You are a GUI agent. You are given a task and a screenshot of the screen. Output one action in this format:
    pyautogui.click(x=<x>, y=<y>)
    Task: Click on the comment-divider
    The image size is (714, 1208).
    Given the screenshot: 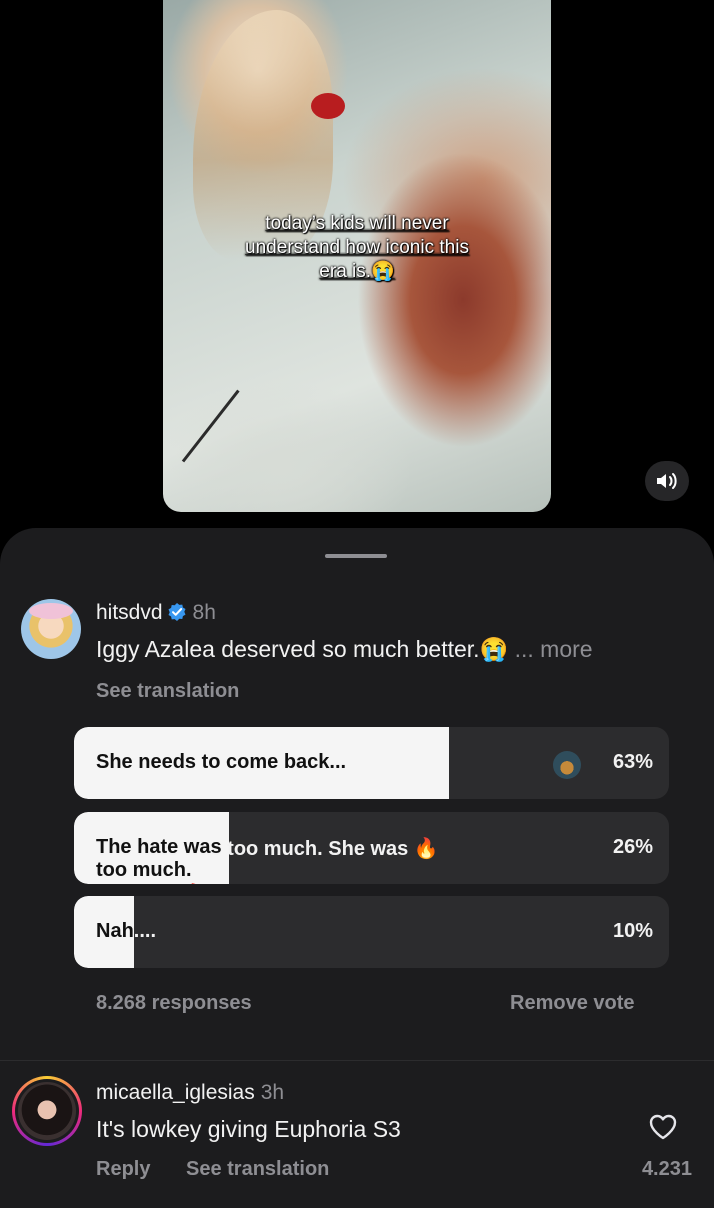 What is the action you would take?
    pyautogui.click(x=357, y=1060)
    